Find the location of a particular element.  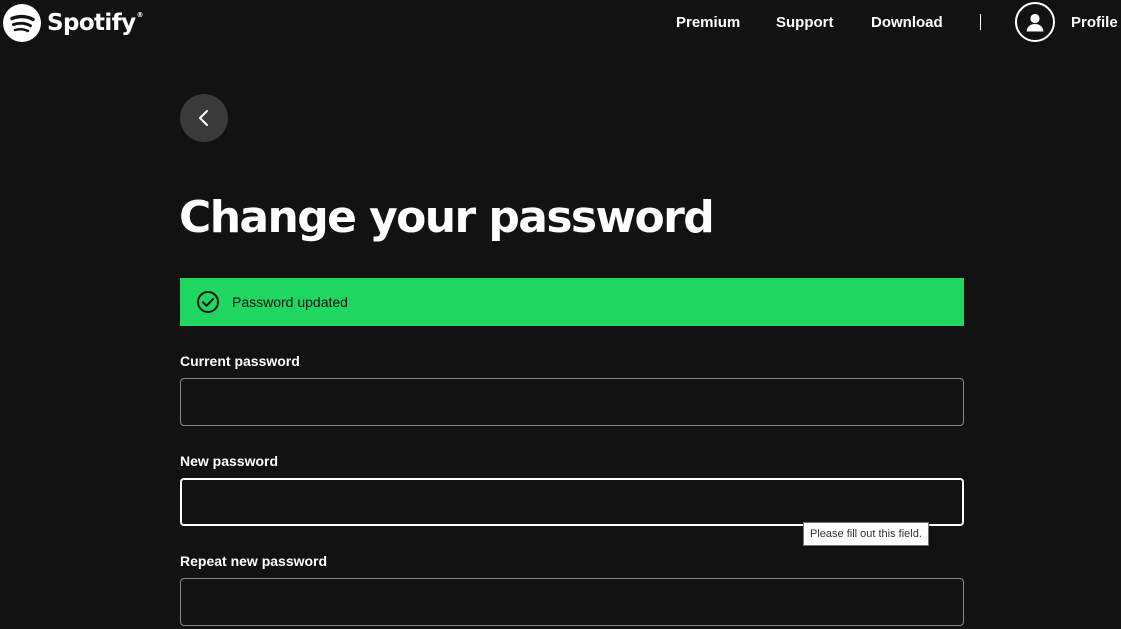

repeat-password-label: Repeat new password is located at coordinates (254, 561).